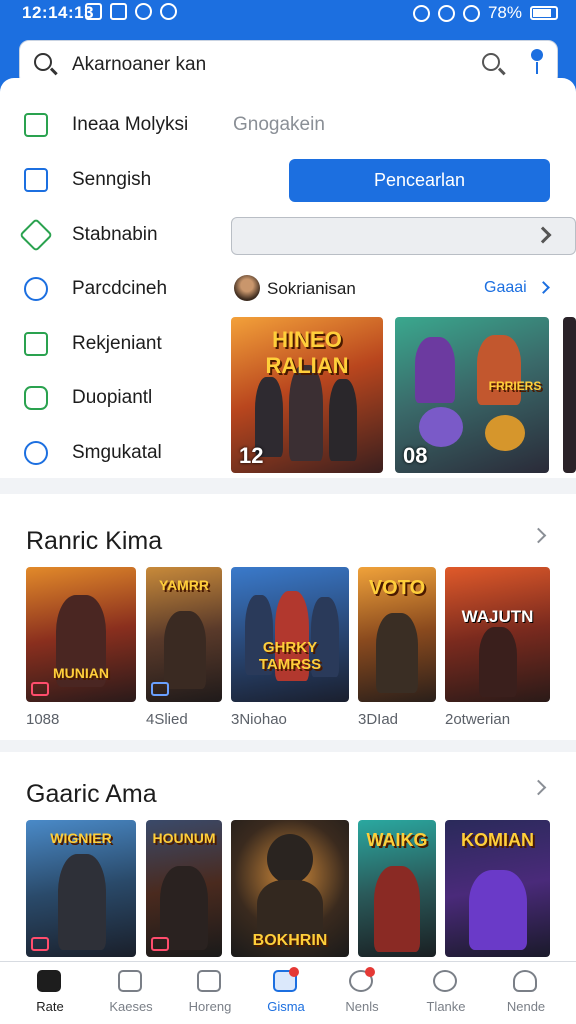 Image resolution: width=576 pixels, height=1024 pixels. I want to click on see-more-link: Gaaai, so click(505, 288).